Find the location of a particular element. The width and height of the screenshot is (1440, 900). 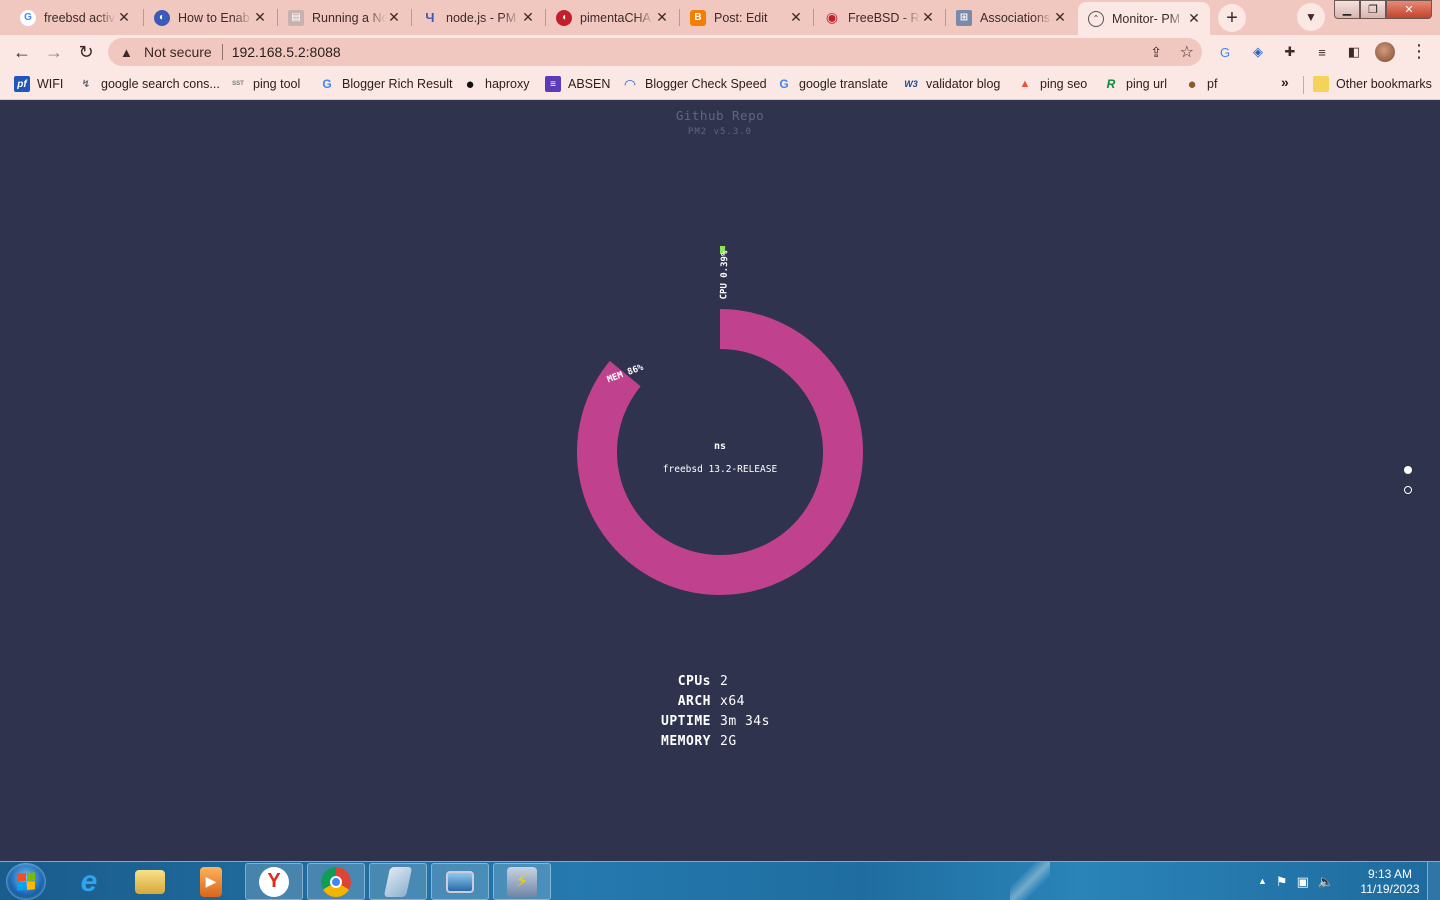

volume-muted-icon: 🔈 is located at coordinates (1326, 882).